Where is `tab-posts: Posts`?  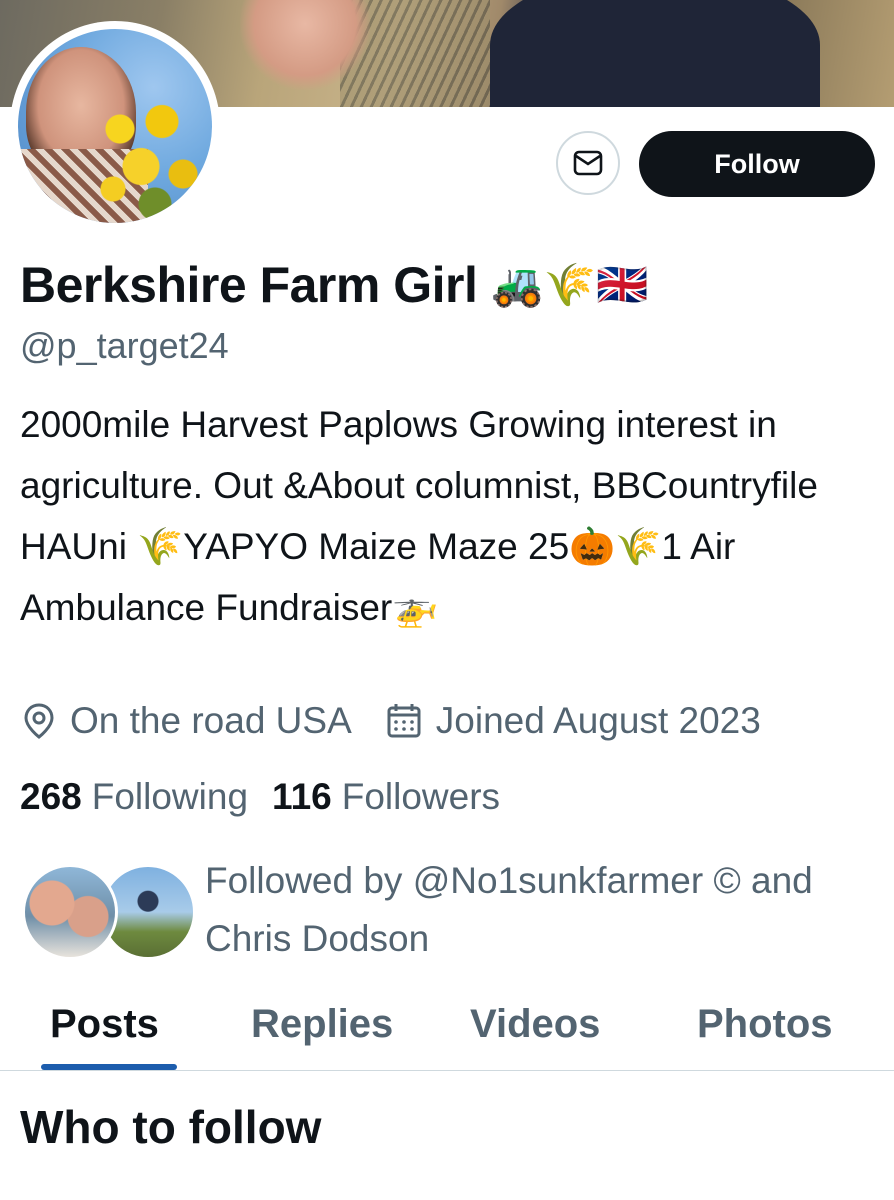 tab-posts: Posts is located at coordinates (104, 1030).